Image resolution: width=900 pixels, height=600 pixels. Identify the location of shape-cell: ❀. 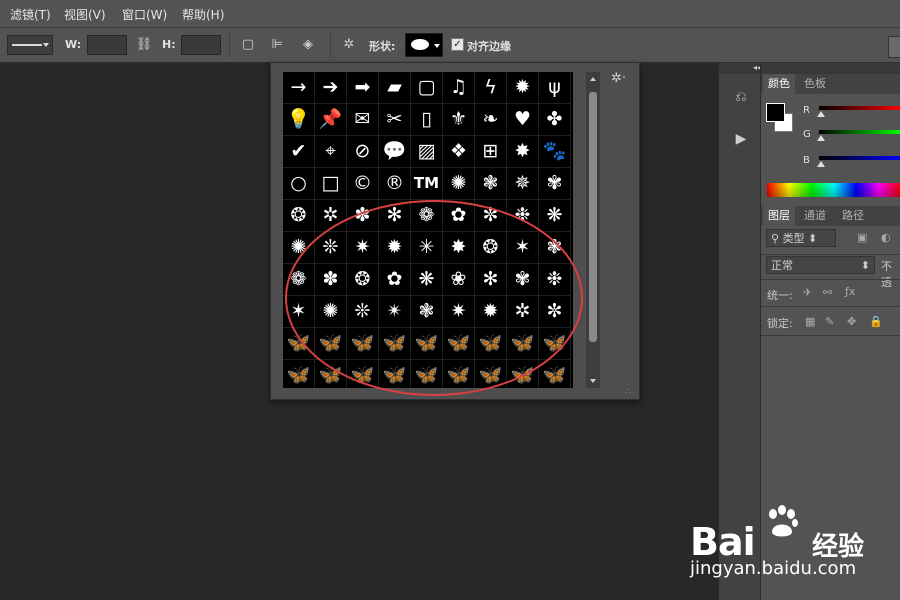
(459, 280).